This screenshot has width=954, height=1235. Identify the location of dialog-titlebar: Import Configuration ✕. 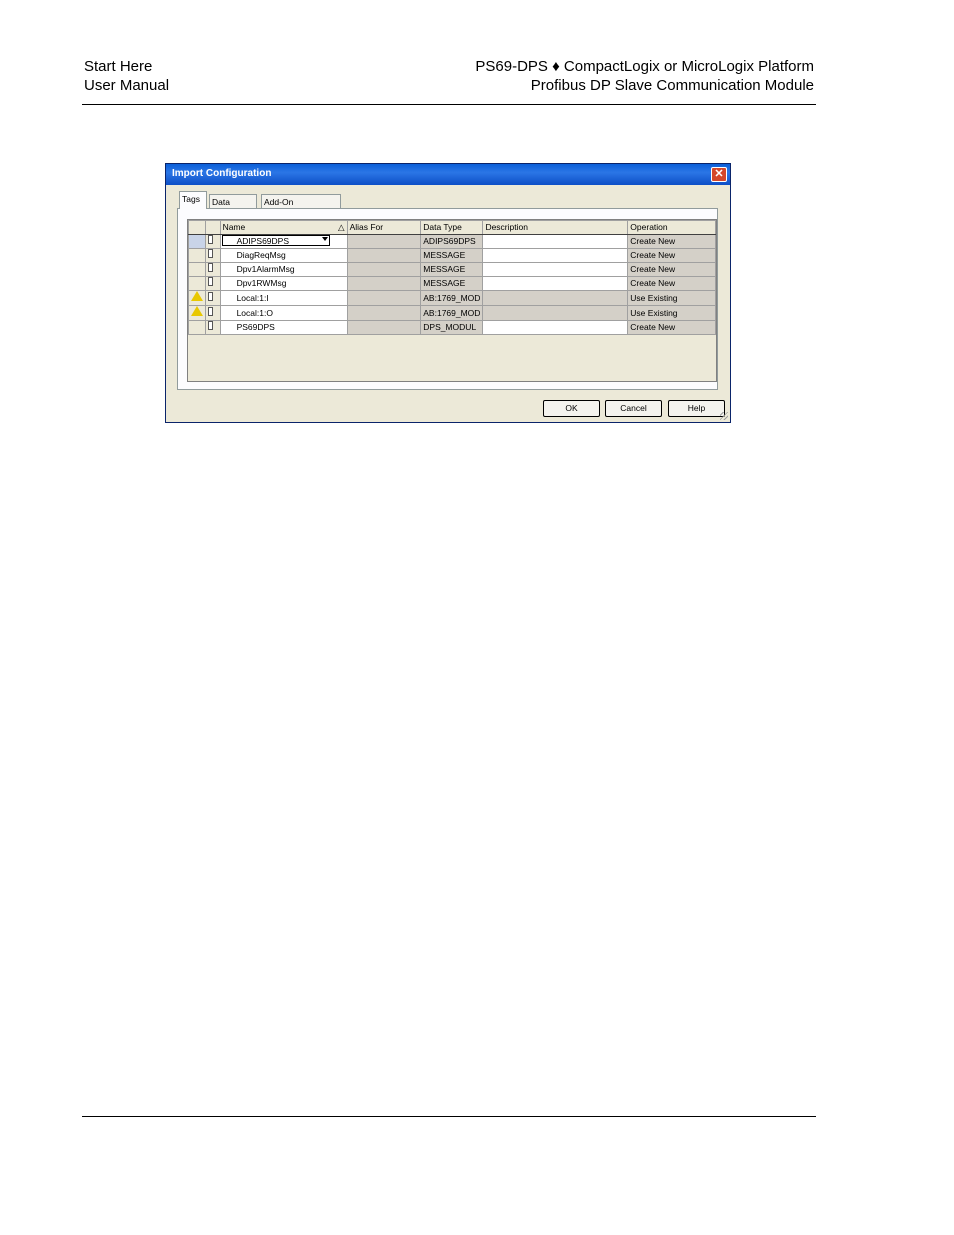
(448, 174).